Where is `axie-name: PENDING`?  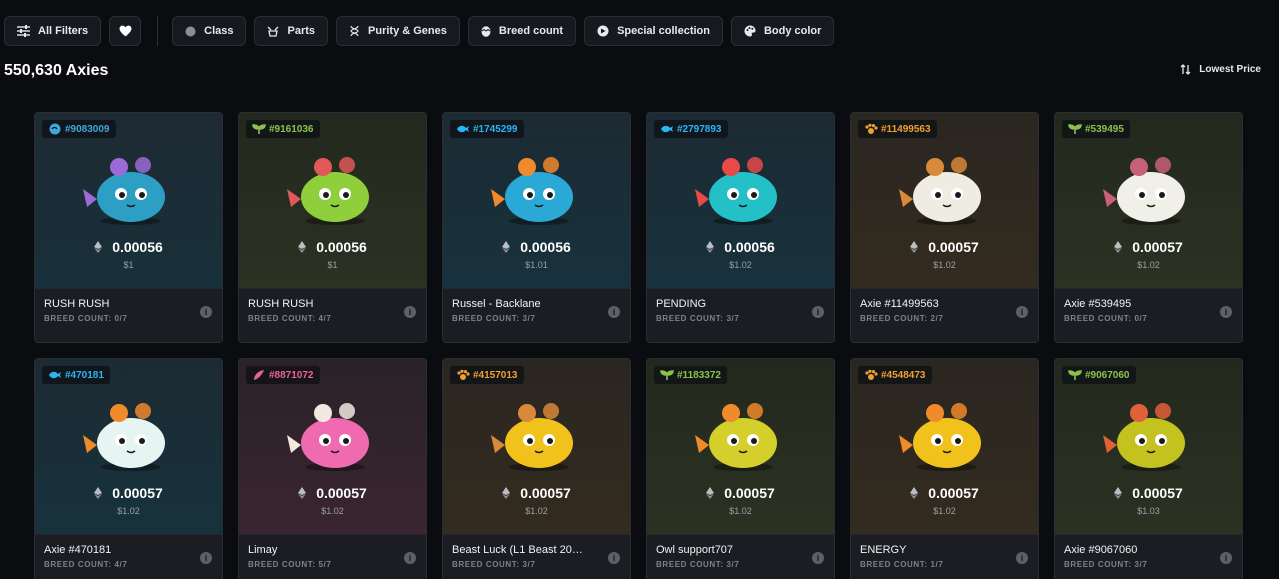 axie-name: PENDING is located at coordinates (681, 304).